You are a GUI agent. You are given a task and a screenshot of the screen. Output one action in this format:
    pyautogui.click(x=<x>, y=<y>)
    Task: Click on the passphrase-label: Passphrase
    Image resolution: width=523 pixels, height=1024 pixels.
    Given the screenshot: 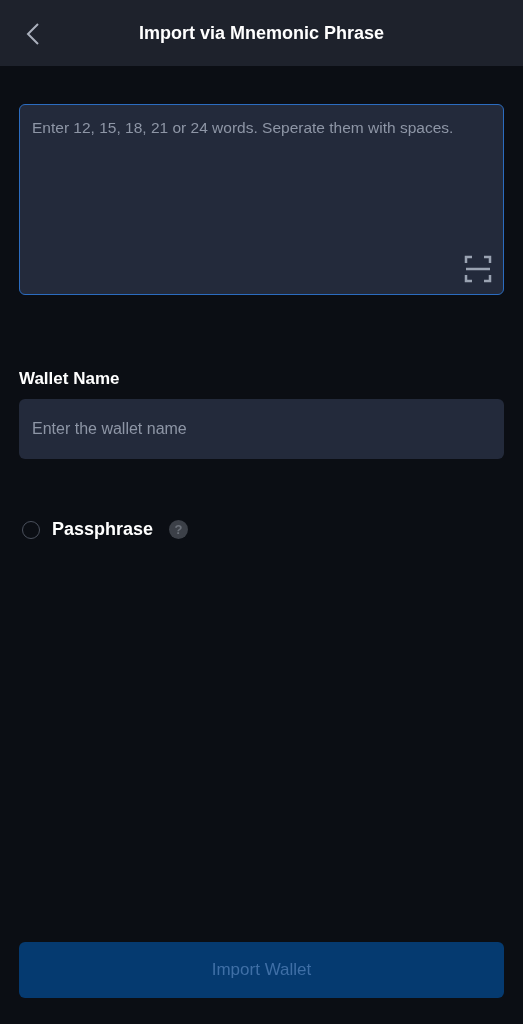 What is the action you would take?
    pyautogui.click(x=103, y=529)
    